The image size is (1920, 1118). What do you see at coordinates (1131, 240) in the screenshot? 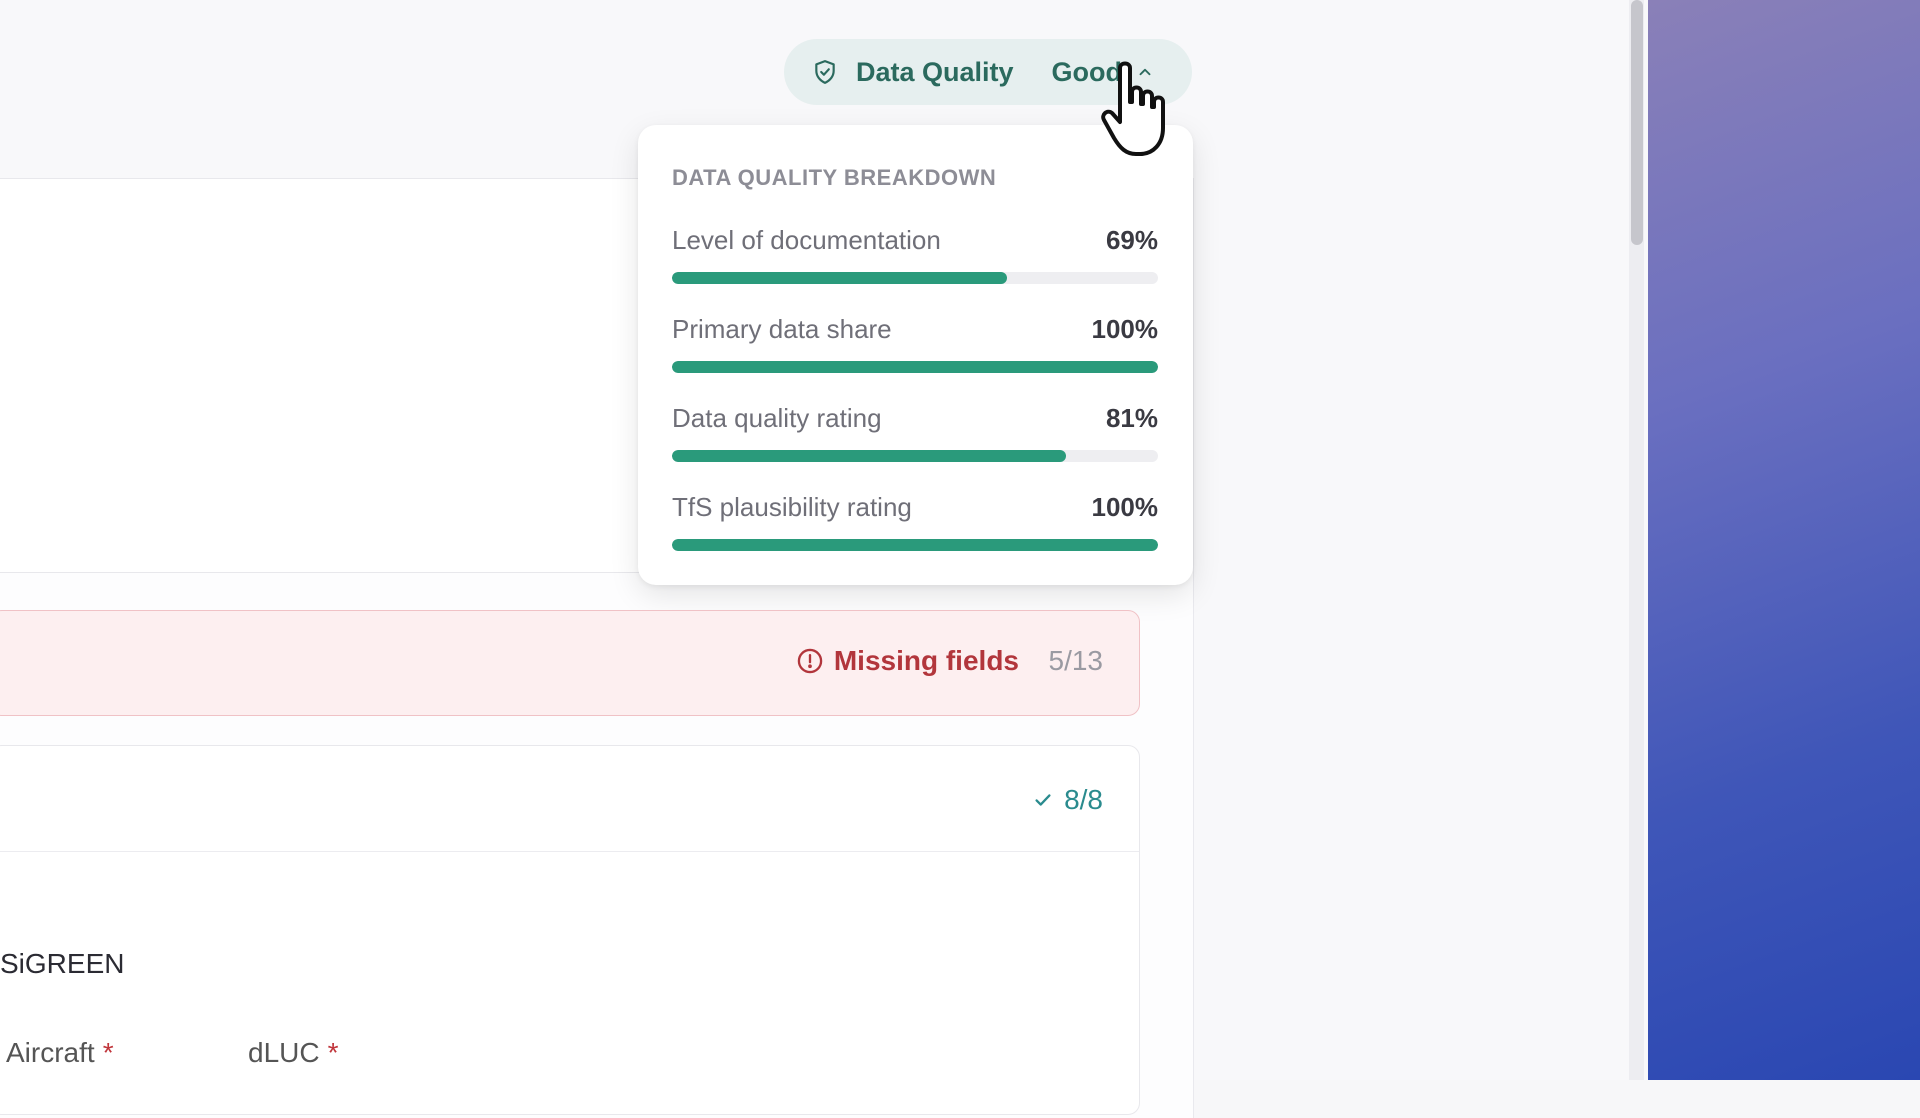
I see `metric-value: 69%` at bounding box center [1131, 240].